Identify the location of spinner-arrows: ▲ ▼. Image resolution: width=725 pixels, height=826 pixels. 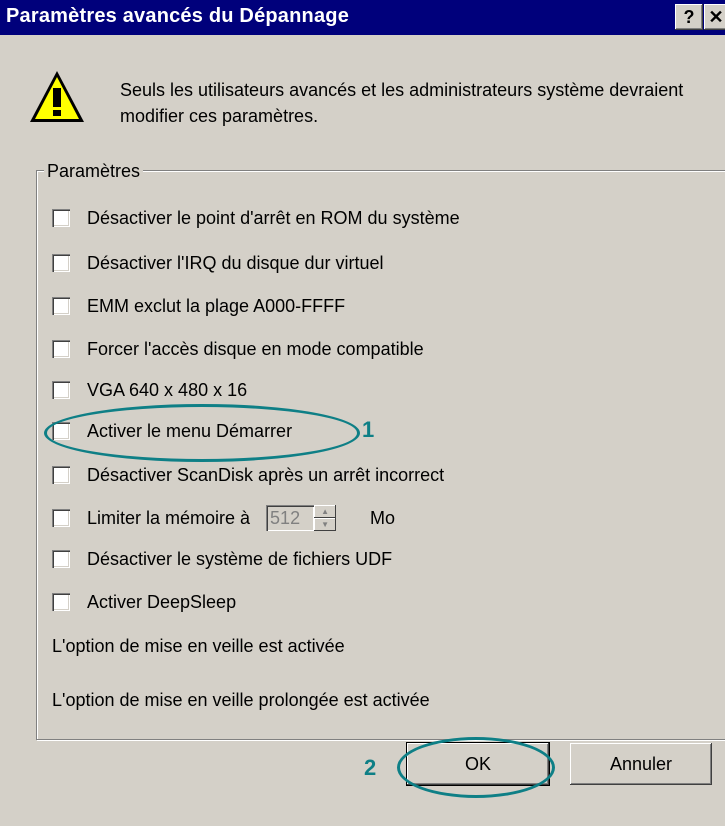
(325, 518).